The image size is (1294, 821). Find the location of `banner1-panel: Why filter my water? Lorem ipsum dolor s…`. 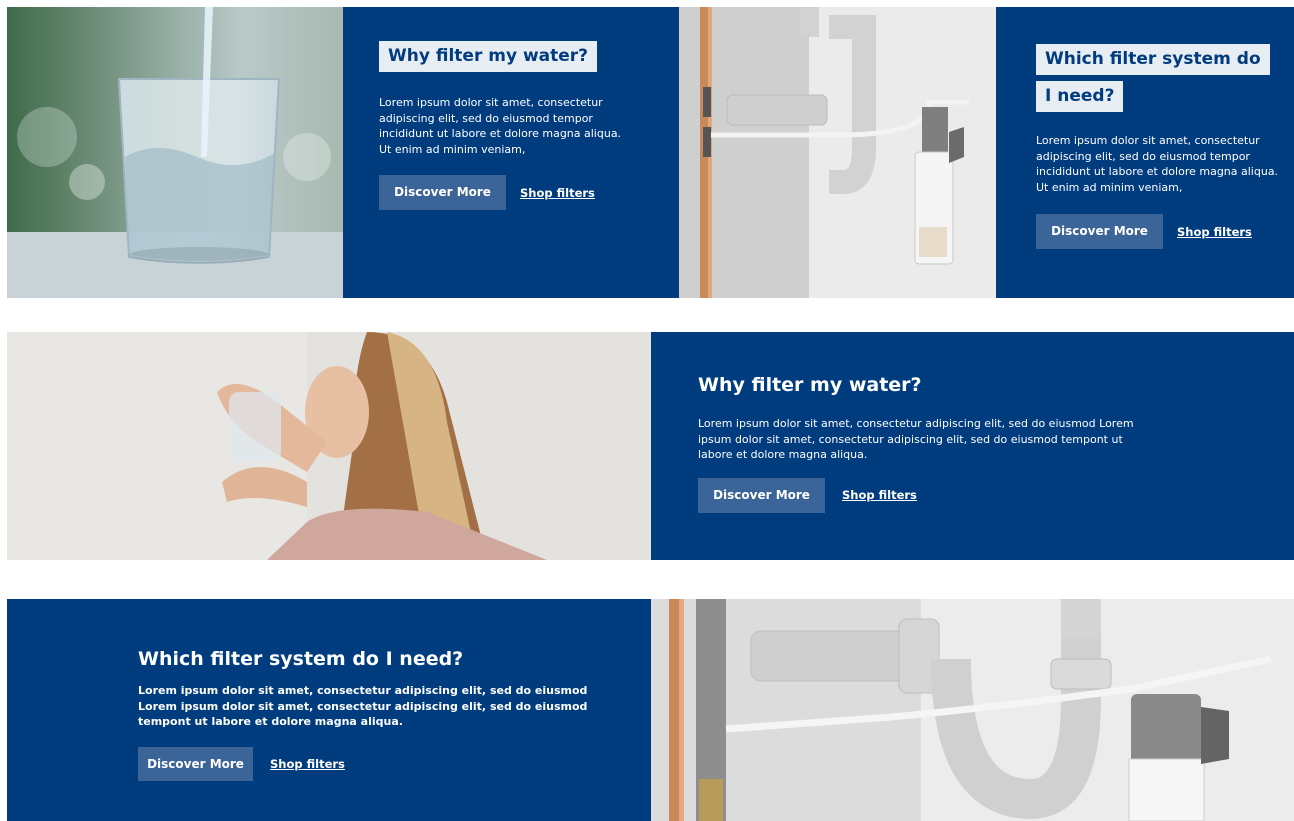

banner1-panel: Why filter my water? Lorem ipsum dolor s… is located at coordinates (511, 152).